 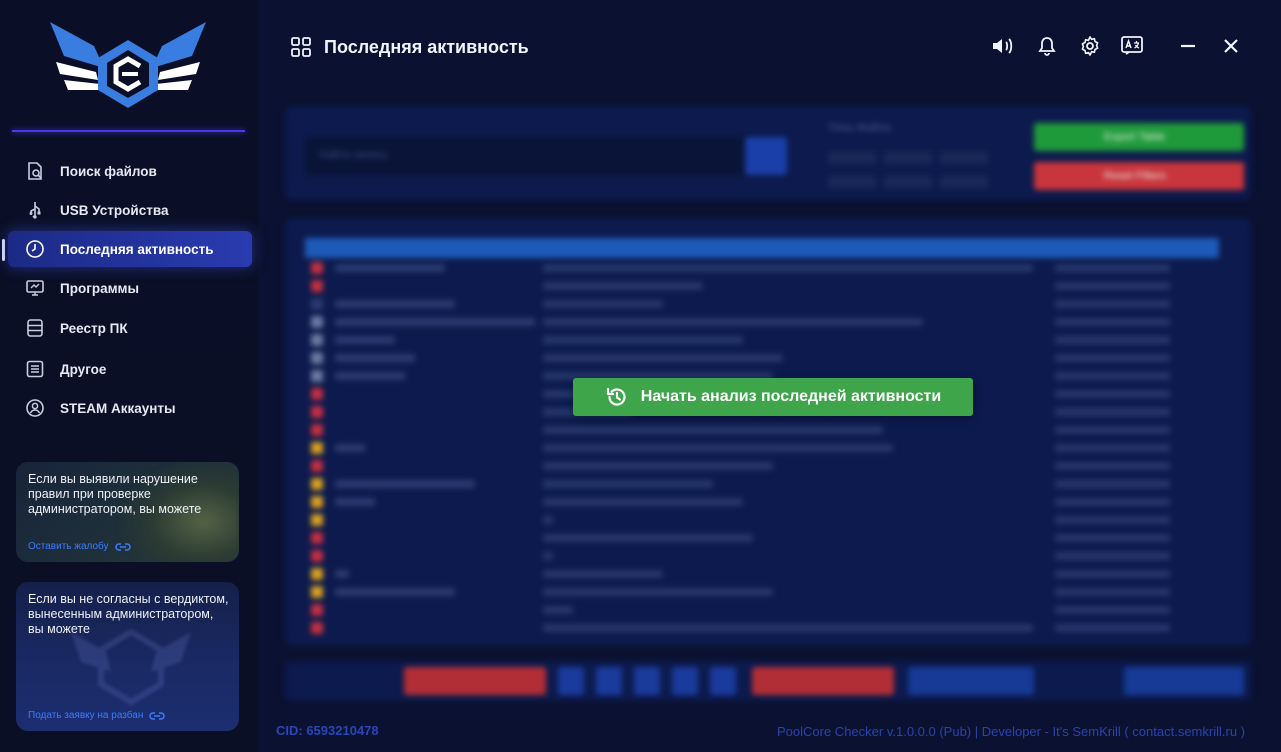 I want to click on gear-icon, so click(x=1090, y=46).